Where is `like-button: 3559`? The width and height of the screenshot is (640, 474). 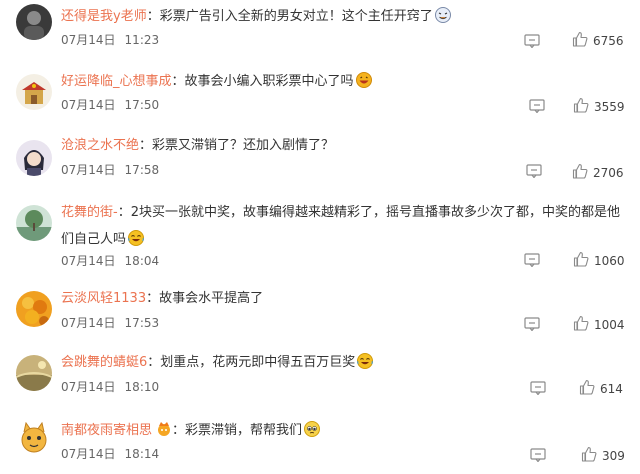 like-button: 3559 is located at coordinates (599, 107).